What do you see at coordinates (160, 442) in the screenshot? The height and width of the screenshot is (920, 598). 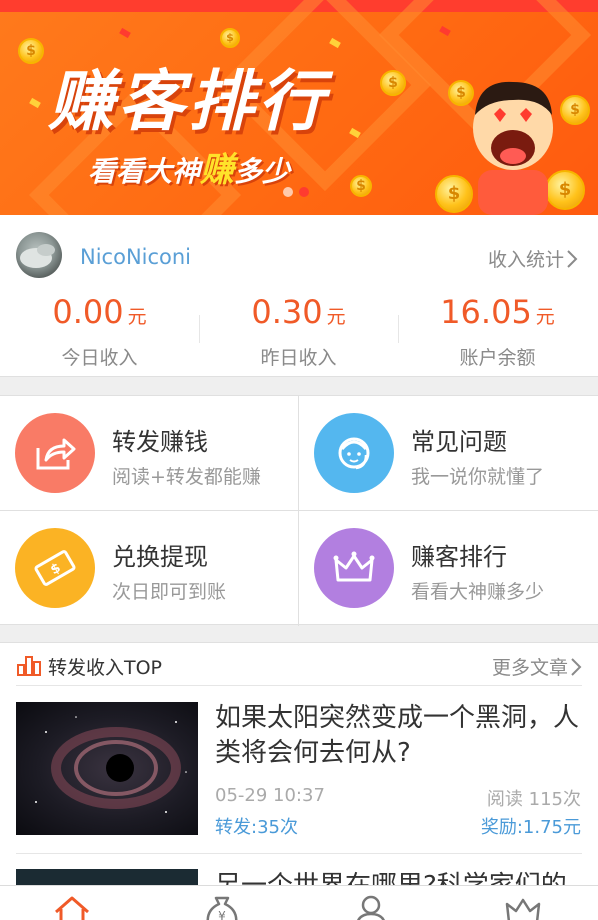 I see `feature-title: 转发赚钱` at bounding box center [160, 442].